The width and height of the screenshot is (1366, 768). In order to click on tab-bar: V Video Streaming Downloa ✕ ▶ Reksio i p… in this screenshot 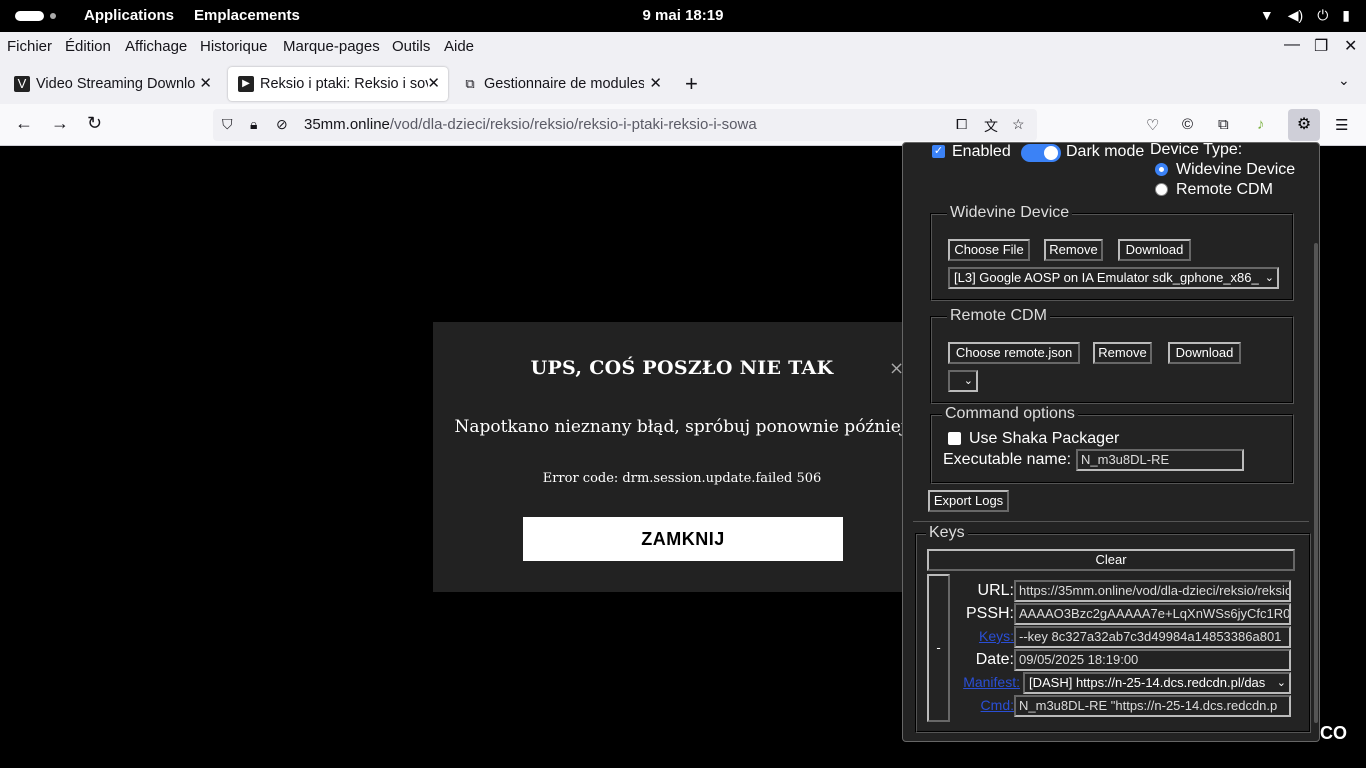, I will do `click(683, 83)`.